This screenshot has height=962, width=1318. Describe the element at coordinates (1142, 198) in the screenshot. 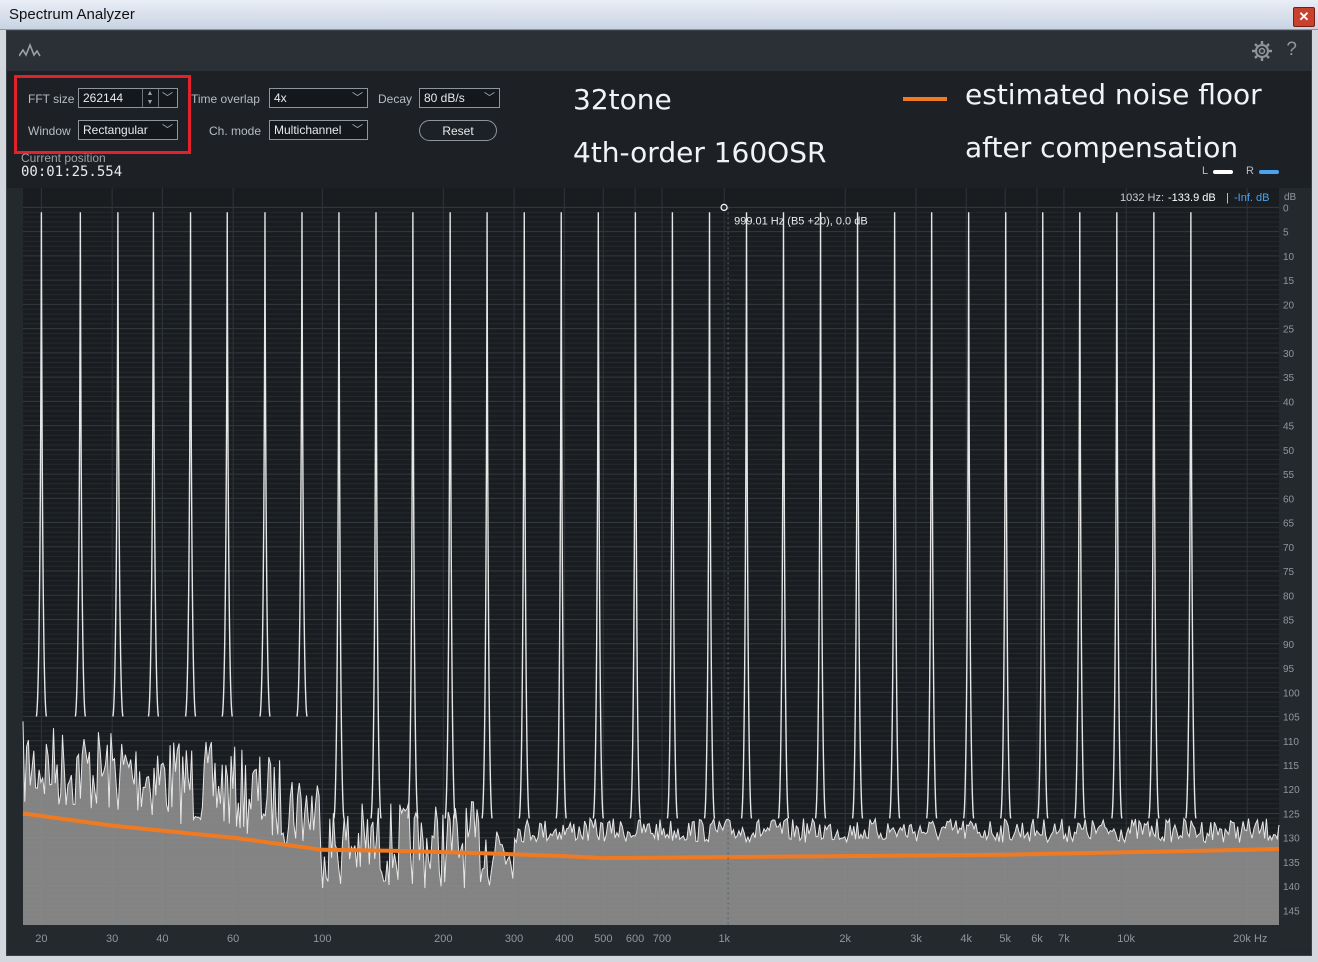

I see `readout-cursor-text: 1032 Hz:` at that location.